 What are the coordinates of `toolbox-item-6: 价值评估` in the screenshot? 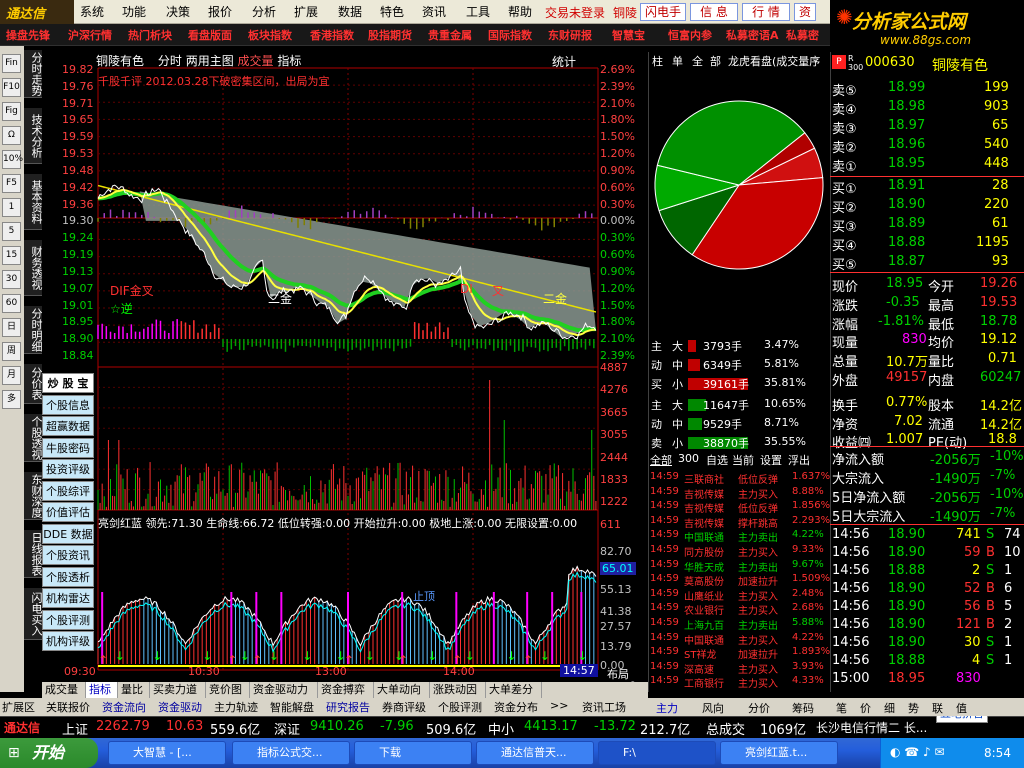 It's located at (68, 512).